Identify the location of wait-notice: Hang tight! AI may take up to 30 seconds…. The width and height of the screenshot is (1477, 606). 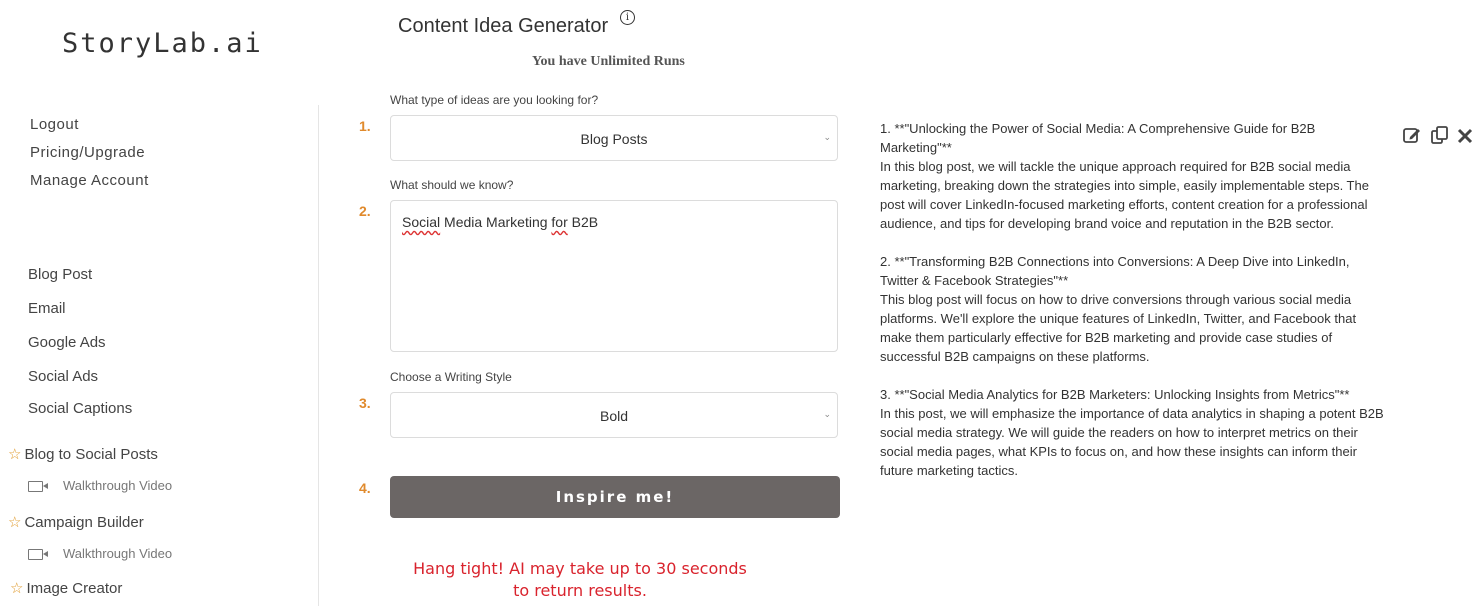
(580, 580).